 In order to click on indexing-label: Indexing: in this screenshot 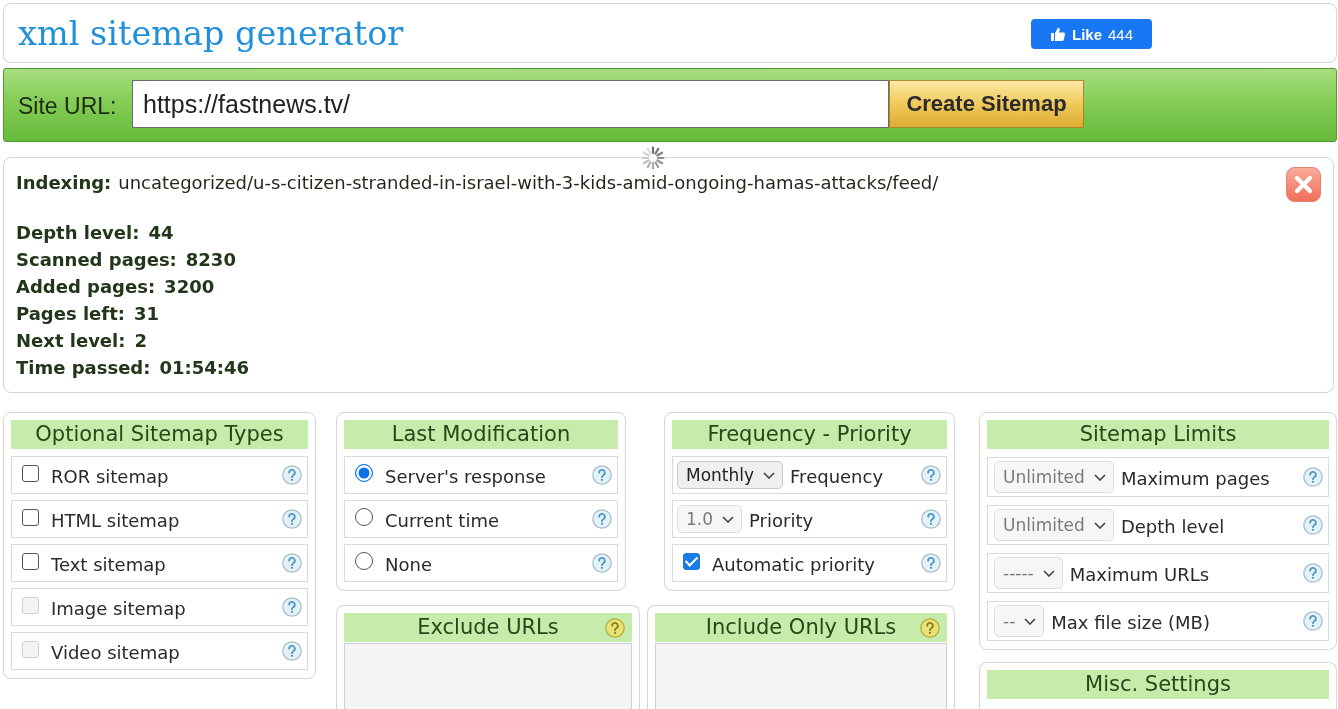, I will do `click(64, 182)`.